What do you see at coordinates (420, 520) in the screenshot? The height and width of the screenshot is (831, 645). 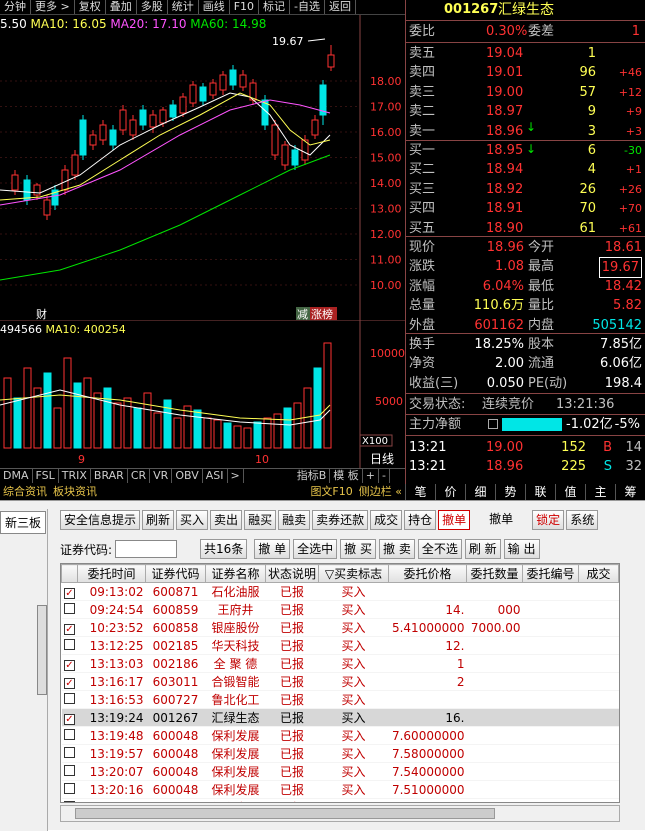 I see `toolbar-button-8: 持仓` at bounding box center [420, 520].